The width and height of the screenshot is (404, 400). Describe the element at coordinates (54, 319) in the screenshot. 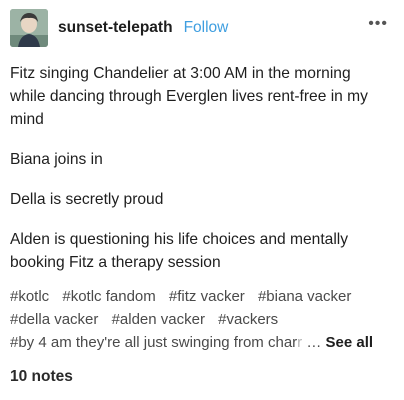

I see `tag: #della vacker` at that location.